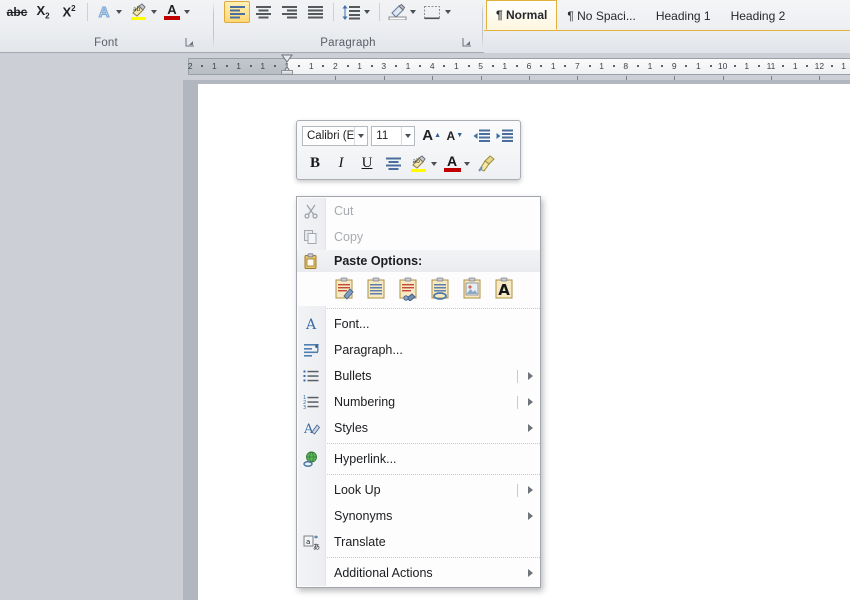 This screenshot has width=850, height=600. Describe the element at coordinates (190, 42) in the screenshot. I see `font-dialog-launcher` at that location.